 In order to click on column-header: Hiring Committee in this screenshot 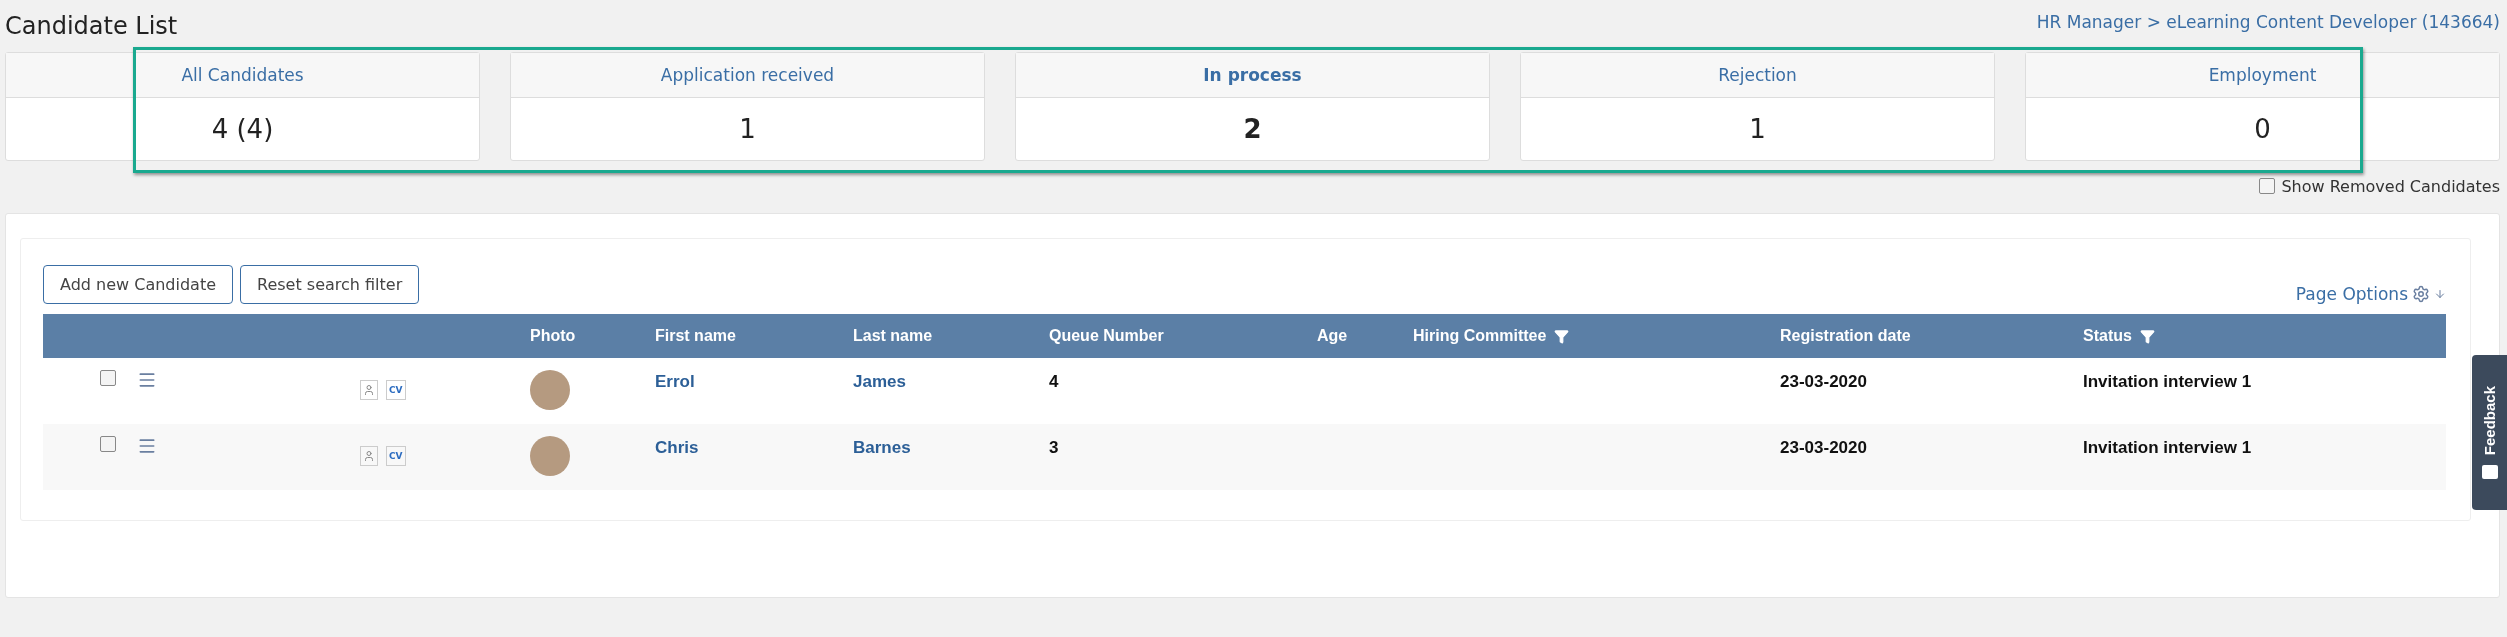, I will do `click(1596, 336)`.